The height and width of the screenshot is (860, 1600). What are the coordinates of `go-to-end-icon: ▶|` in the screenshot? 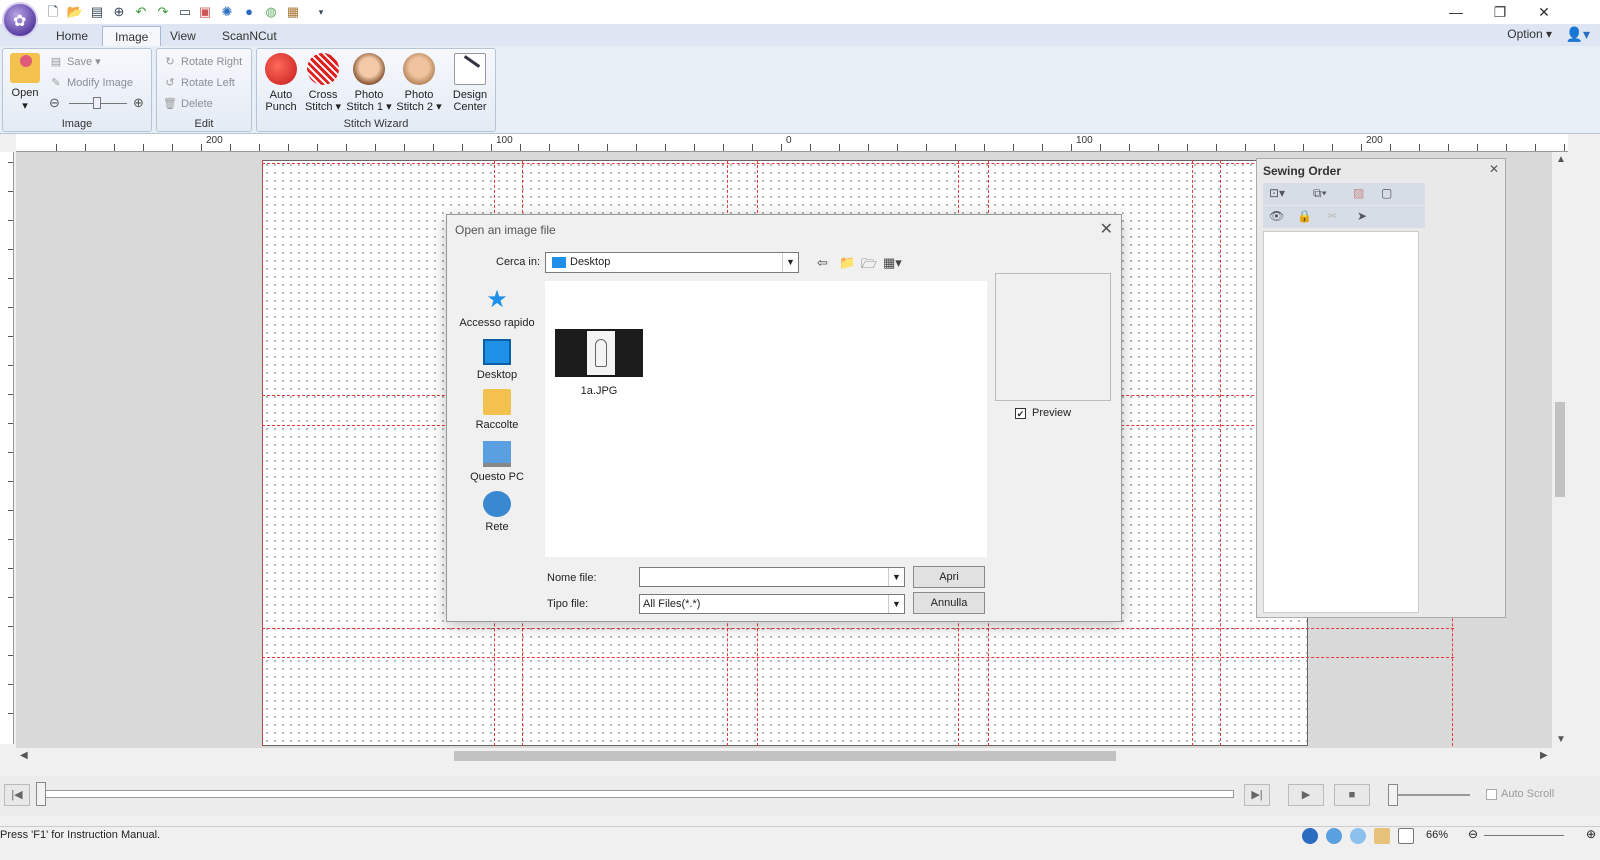 It's located at (1257, 795).